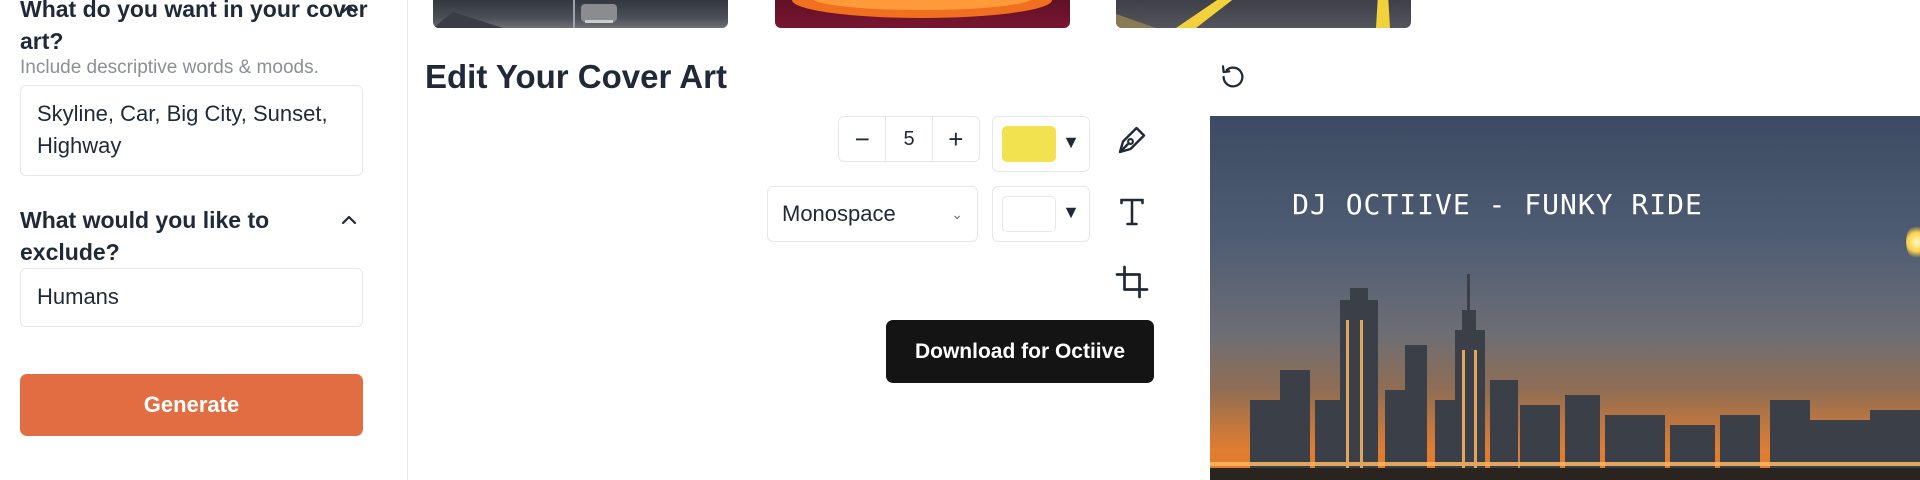 The image size is (1920, 480). Describe the element at coordinates (1497, 204) in the screenshot. I see `cover-text: DJ OCTIIVE - FUNKY RIDE` at that location.